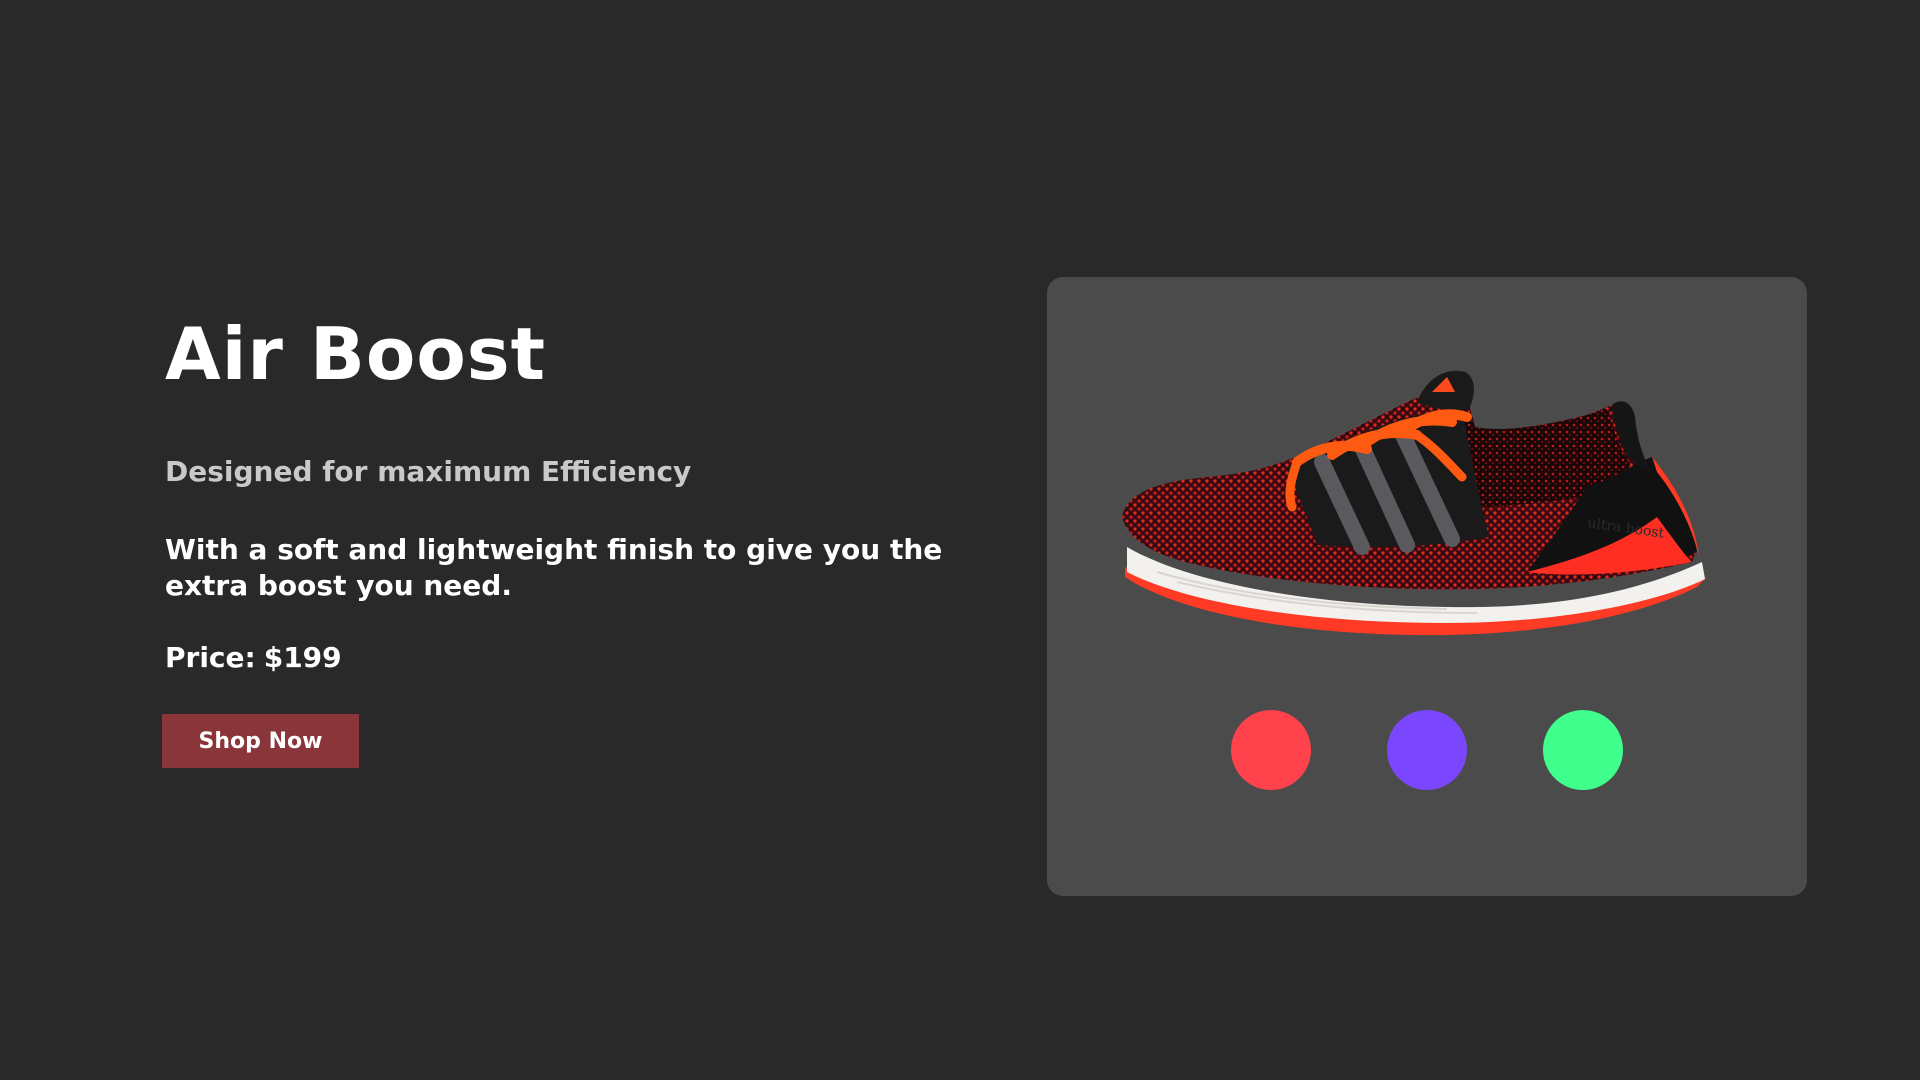  I want to click on color-swatches, so click(1427, 750).